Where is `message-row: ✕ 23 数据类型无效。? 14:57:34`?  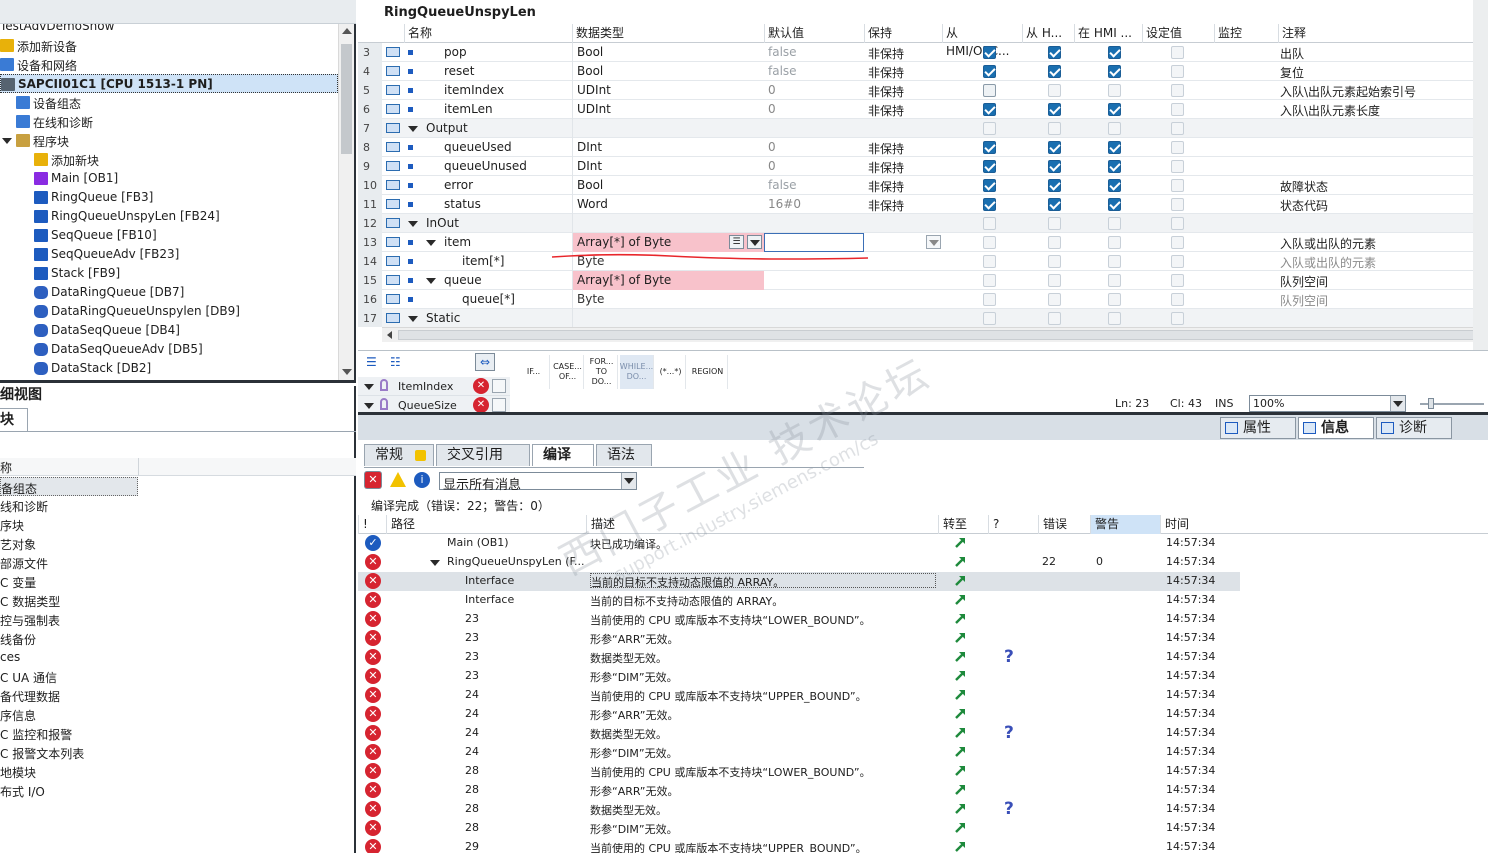
message-row: ✕ 23 数据类型无效。? 14:57:34 is located at coordinates (799, 657).